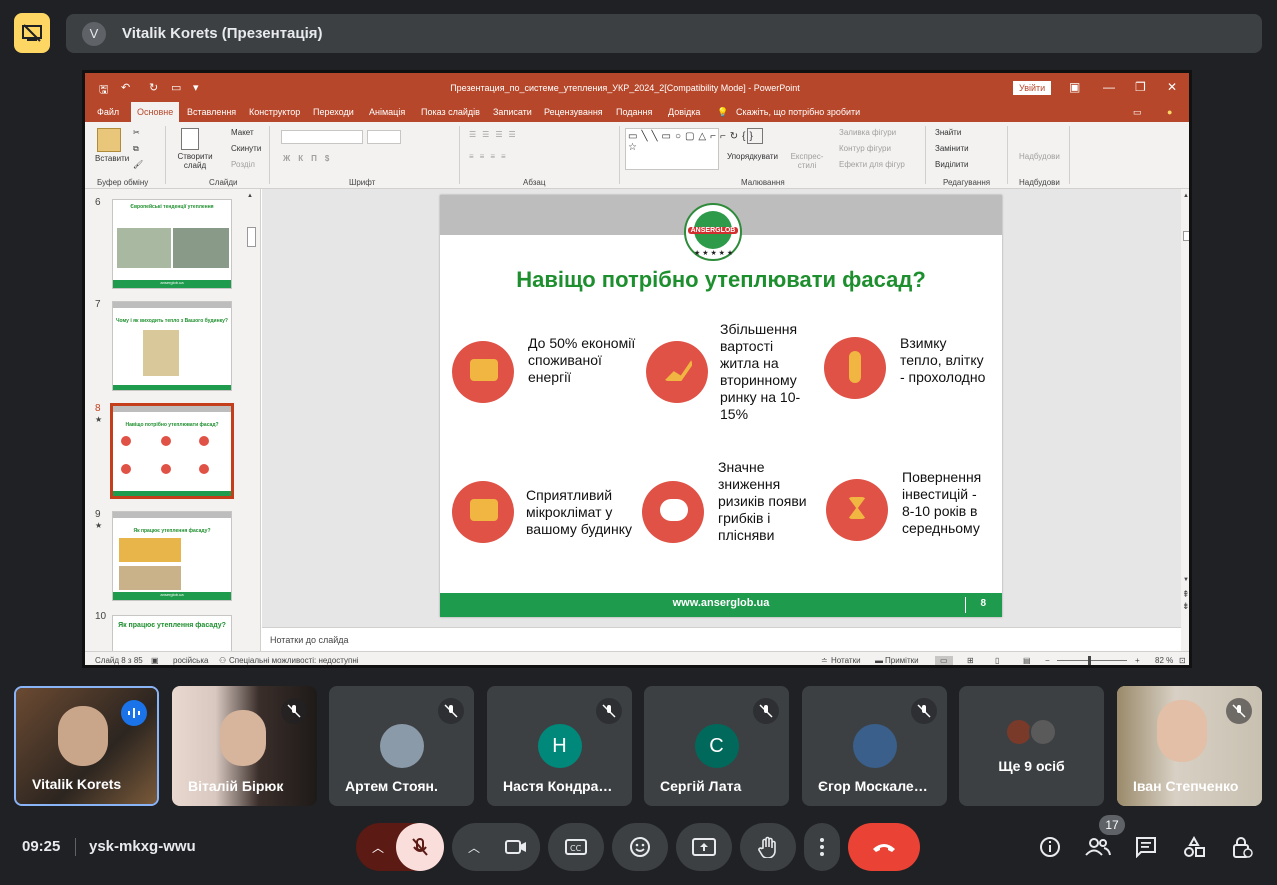  I want to click on list-icons: ☰☰☰☰, so click(495, 134).